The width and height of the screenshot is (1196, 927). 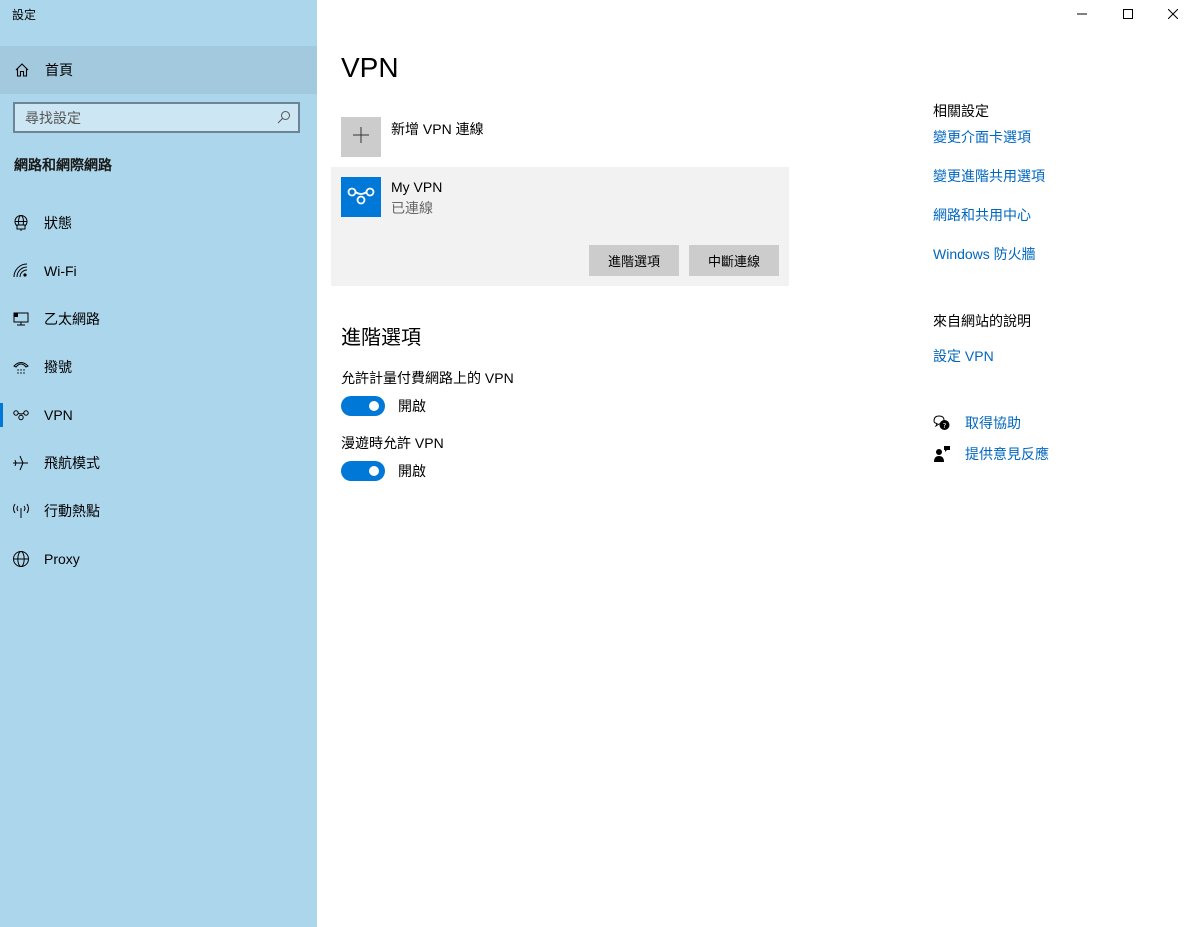 I want to click on metered-vpn-toggle: 開啟, so click(x=383, y=406).